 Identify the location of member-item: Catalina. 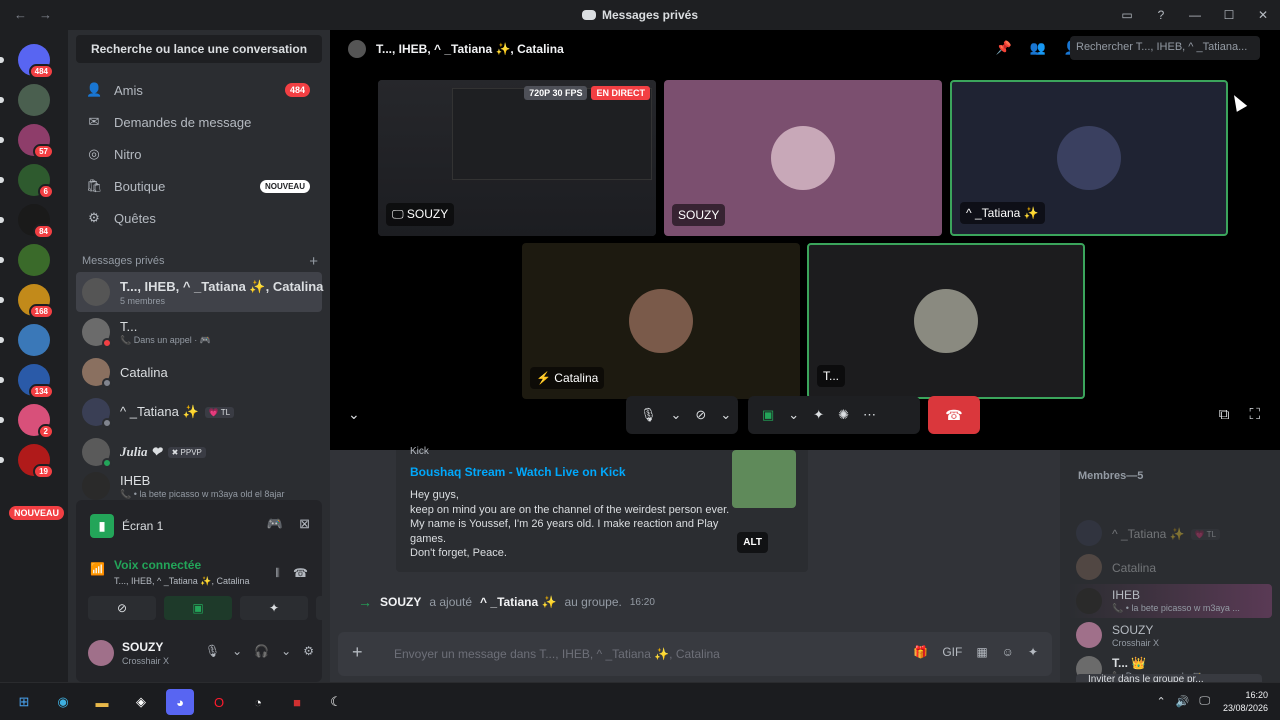
(1170, 567).